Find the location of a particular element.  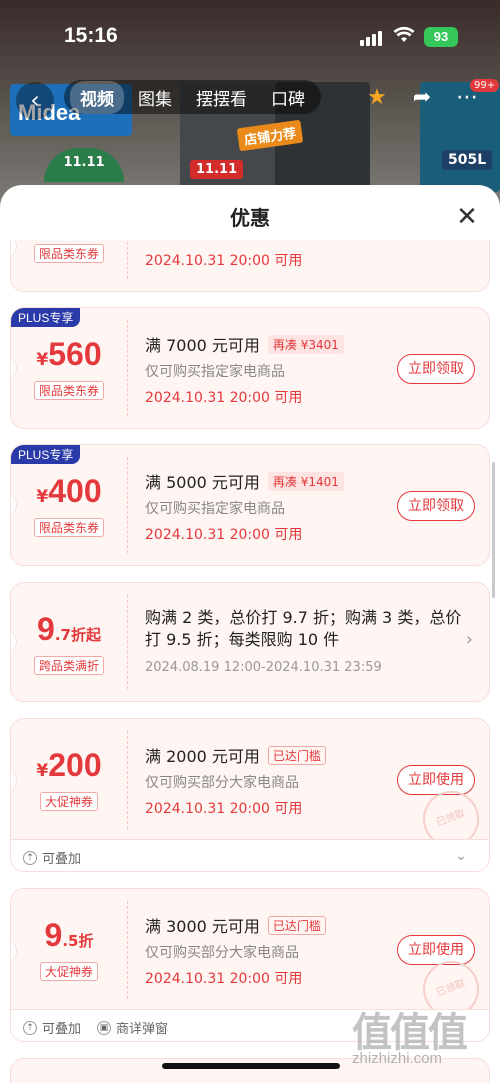

promo-arch-sign: 11.11 is located at coordinates (84, 165).